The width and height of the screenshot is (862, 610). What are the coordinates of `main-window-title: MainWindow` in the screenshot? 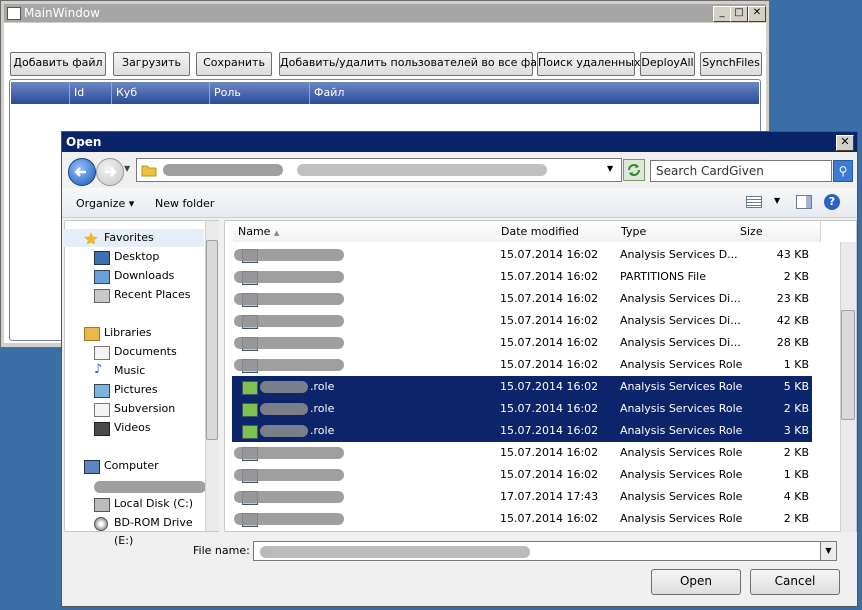 It's located at (62, 13).